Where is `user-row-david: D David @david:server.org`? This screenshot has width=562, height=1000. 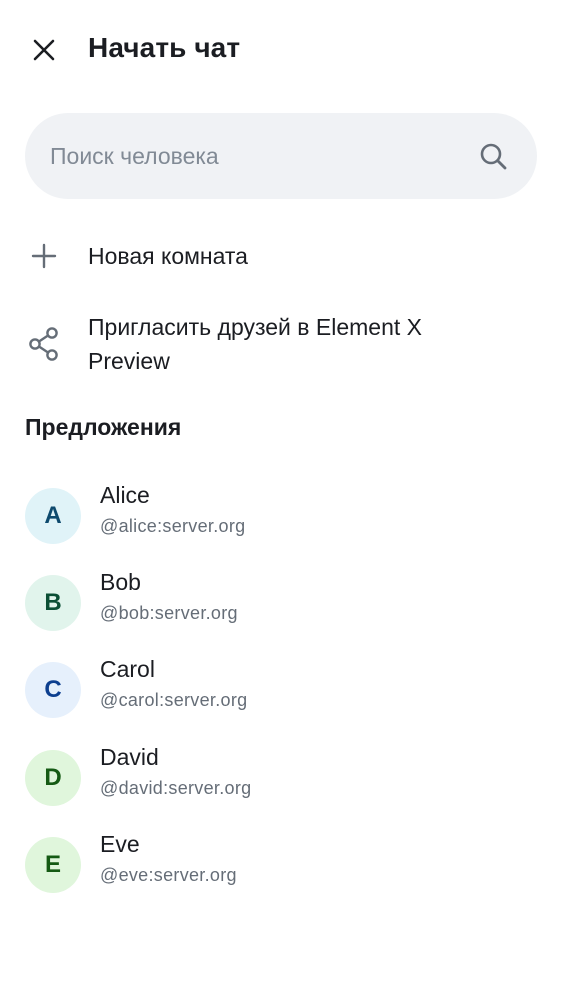
user-row-david: D David @david:server.org is located at coordinates (281, 779).